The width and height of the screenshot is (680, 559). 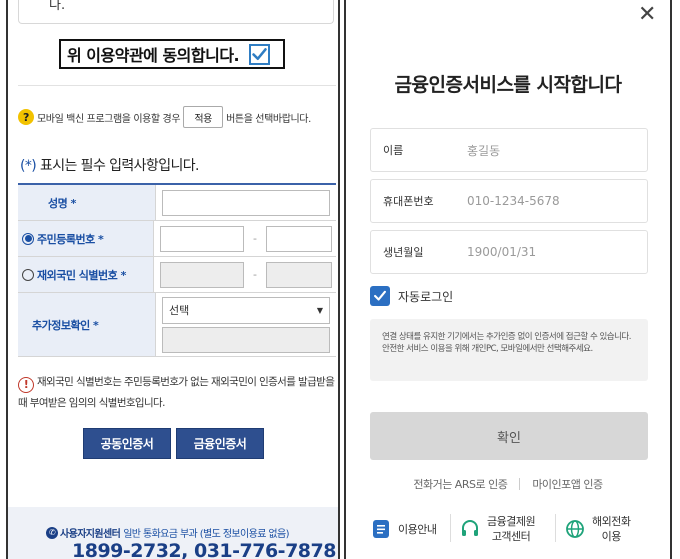 I want to click on financial-cert-button: 금융인증서, so click(x=220, y=443).